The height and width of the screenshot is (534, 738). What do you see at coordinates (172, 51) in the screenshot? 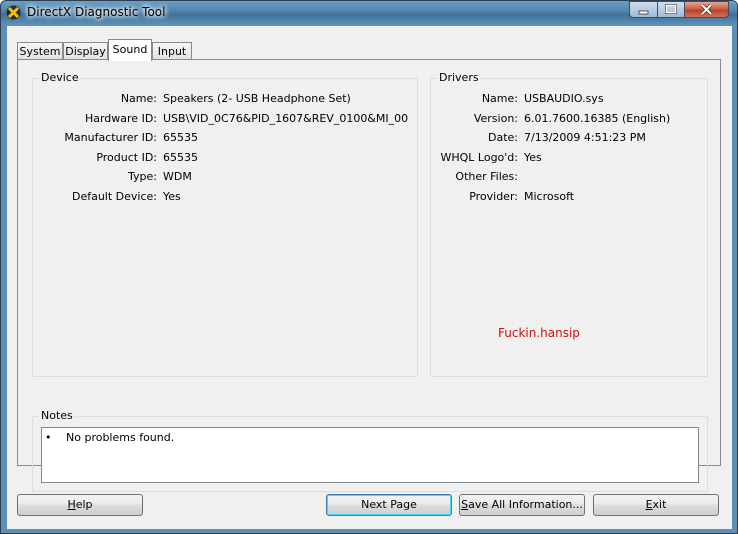
I see `tab-input: Input` at bounding box center [172, 51].